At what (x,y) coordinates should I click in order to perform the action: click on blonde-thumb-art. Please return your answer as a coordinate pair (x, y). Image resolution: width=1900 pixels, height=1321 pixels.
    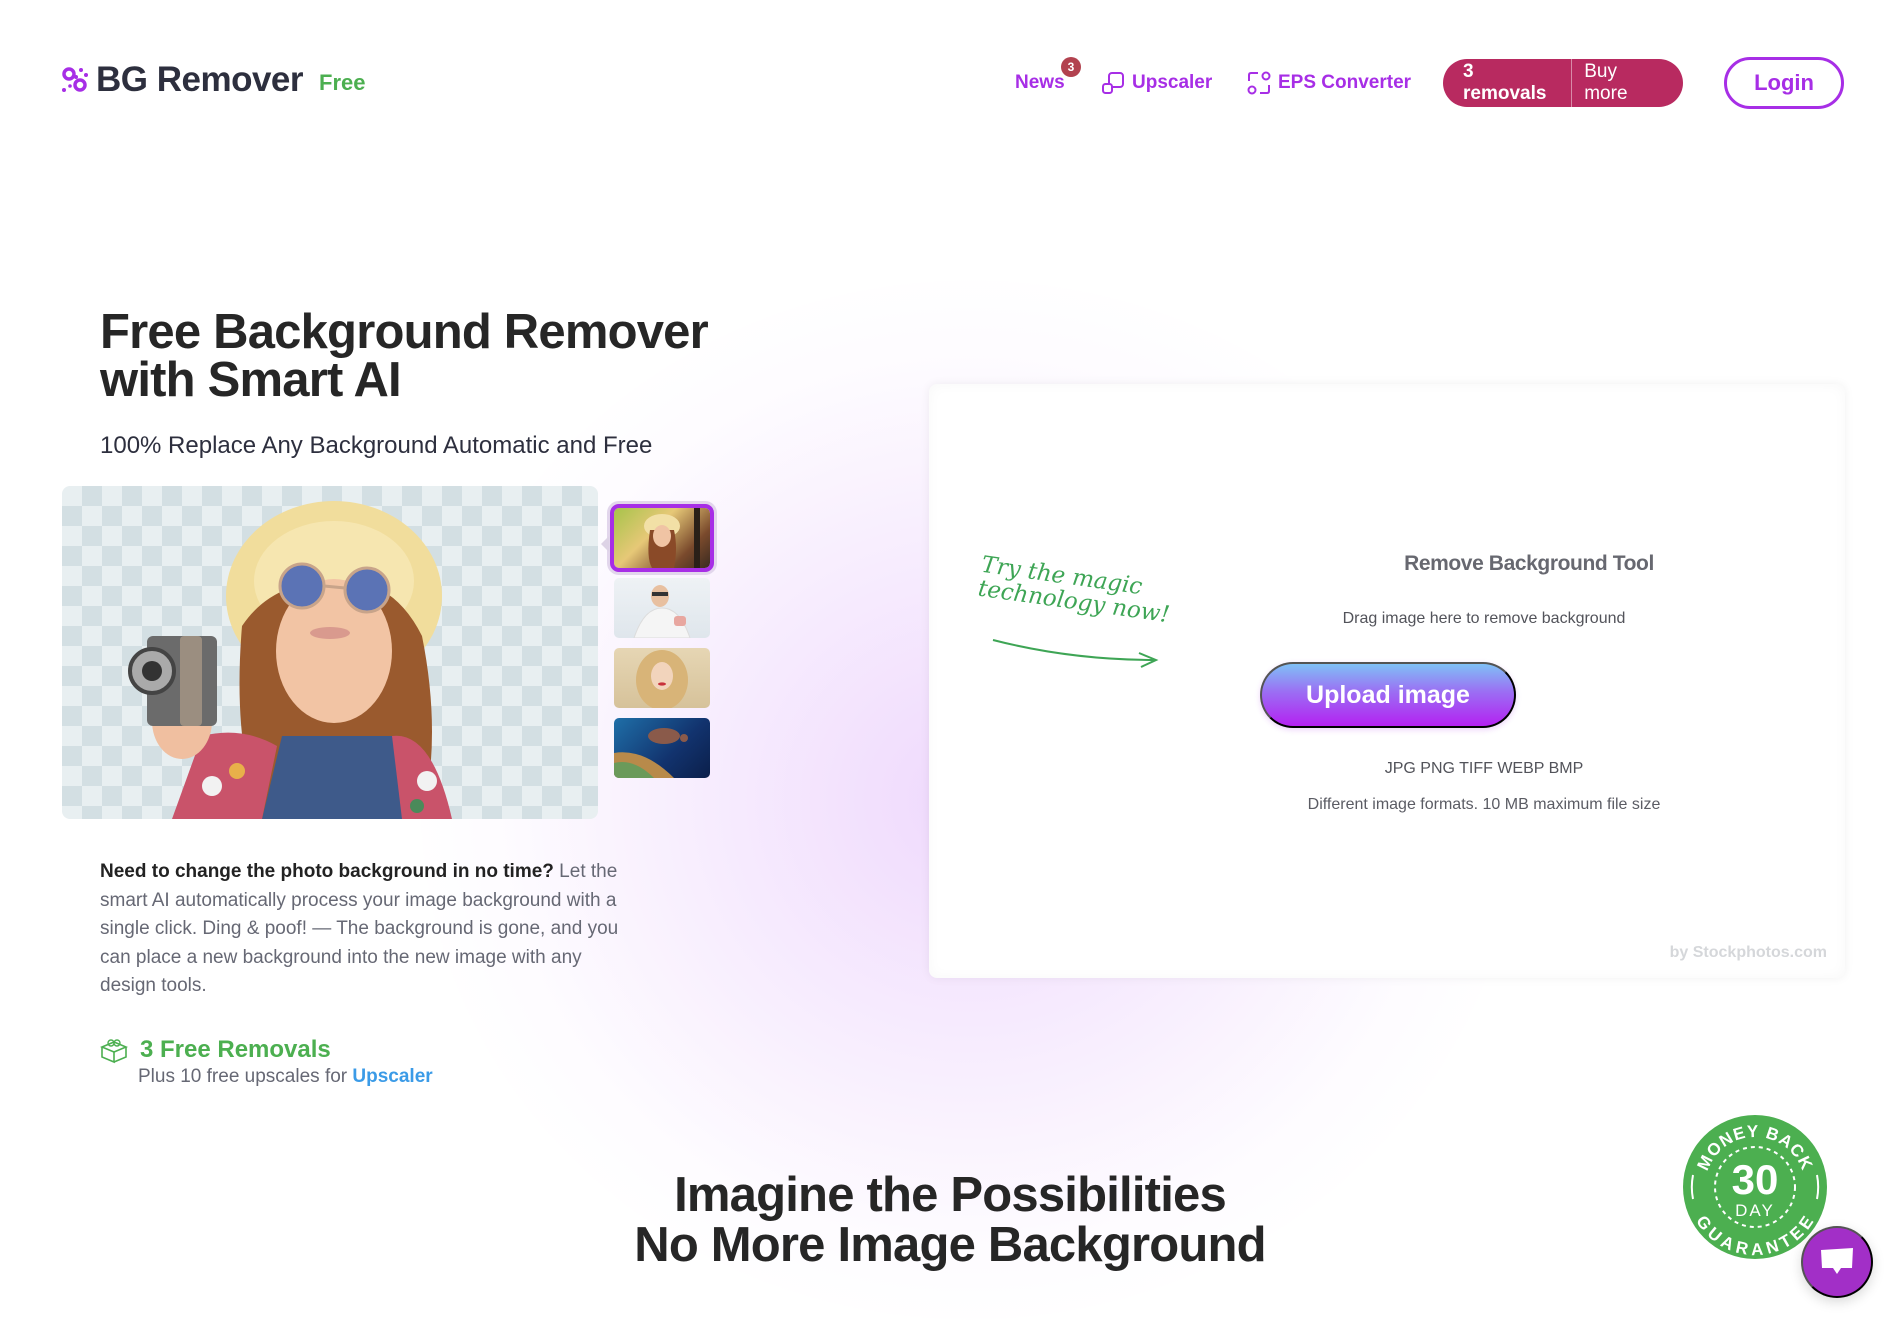
    Looking at the image, I should click on (662, 679).